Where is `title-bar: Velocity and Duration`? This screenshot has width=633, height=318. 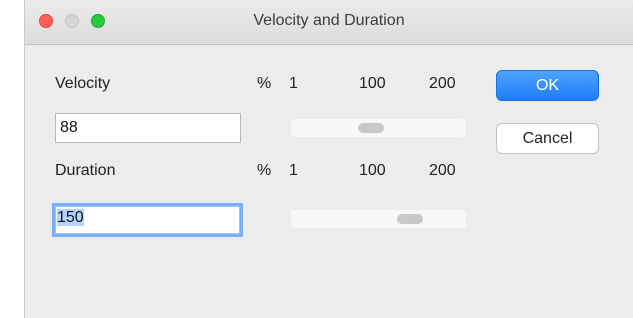 title-bar: Velocity and Duration is located at coordinates (329, 22).